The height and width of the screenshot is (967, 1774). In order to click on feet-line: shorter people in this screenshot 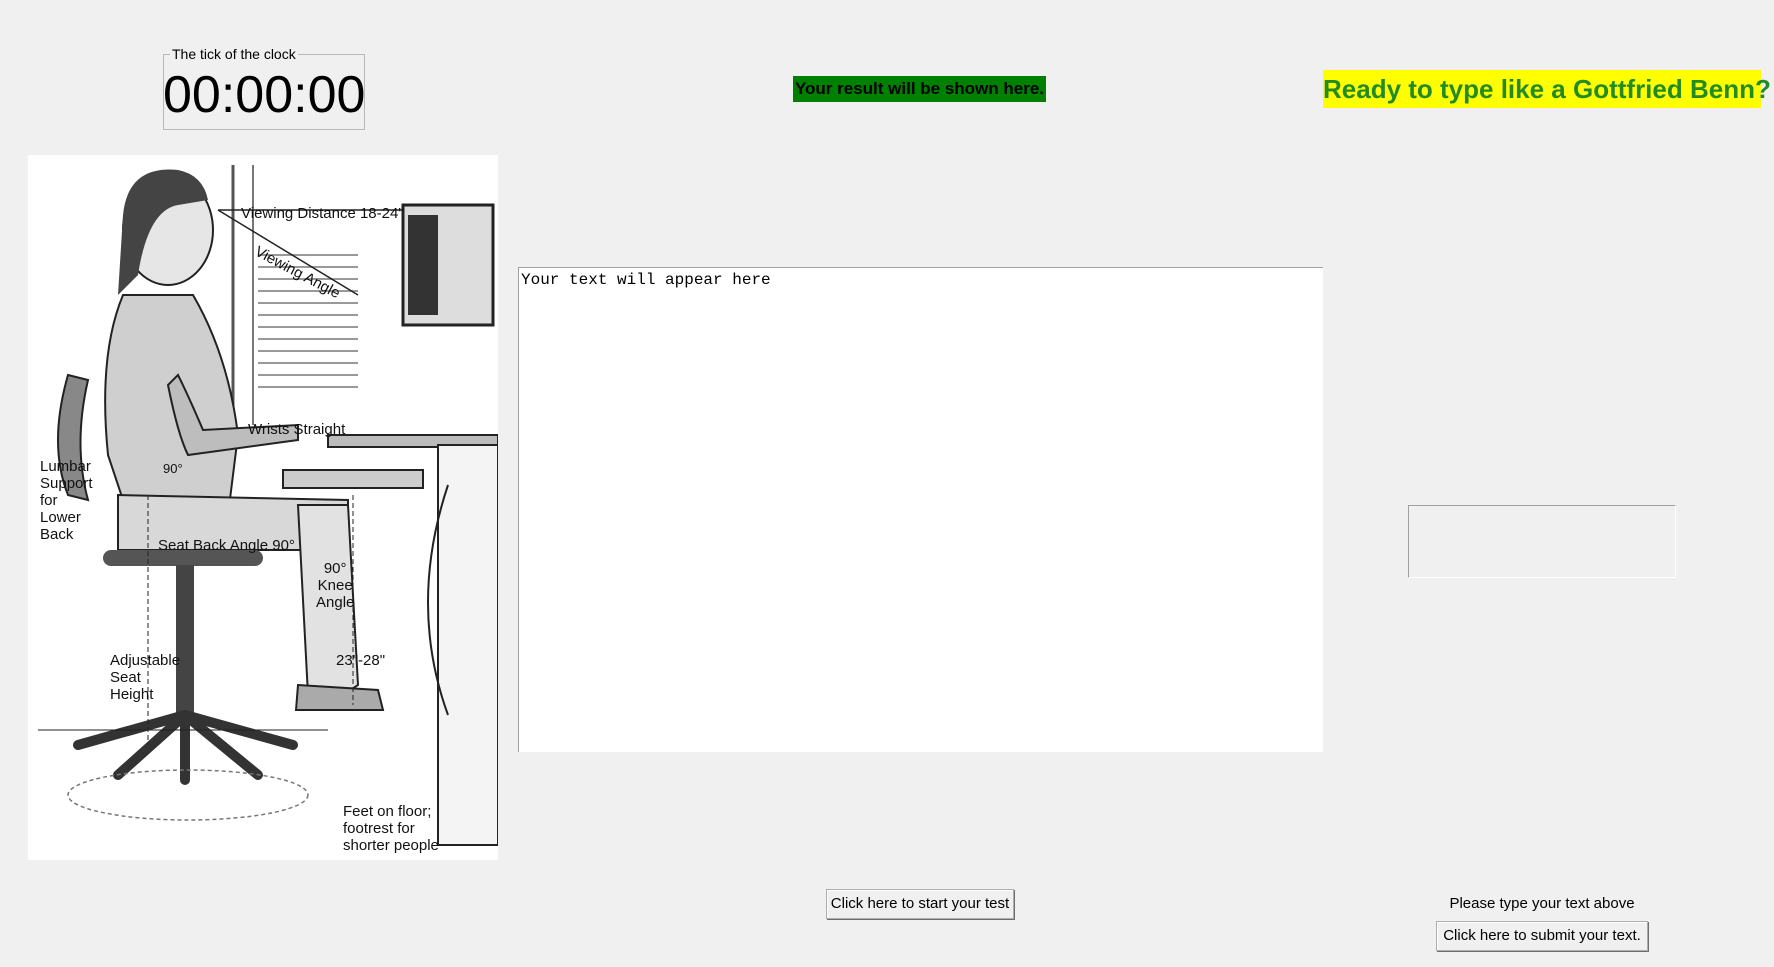, I will do `click(391, 845)`.